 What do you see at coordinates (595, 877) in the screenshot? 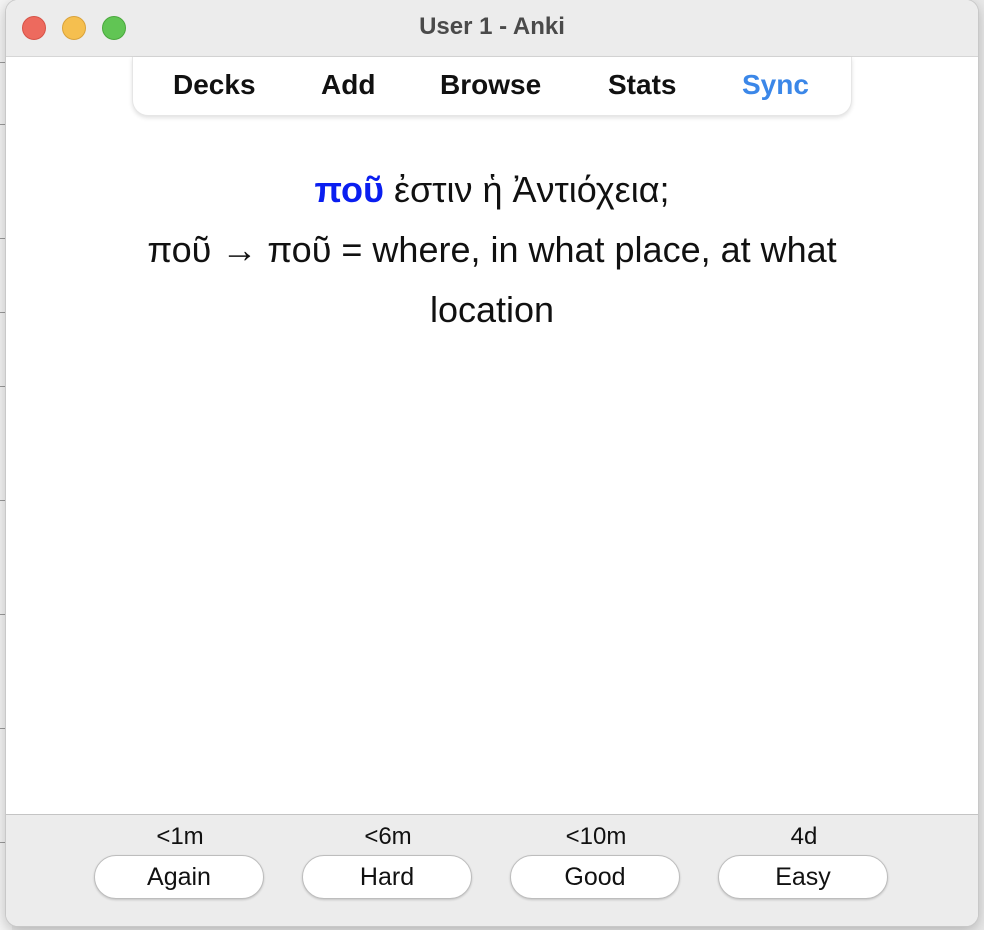
I see `good-button: Good` at bounding box center [595, 877].